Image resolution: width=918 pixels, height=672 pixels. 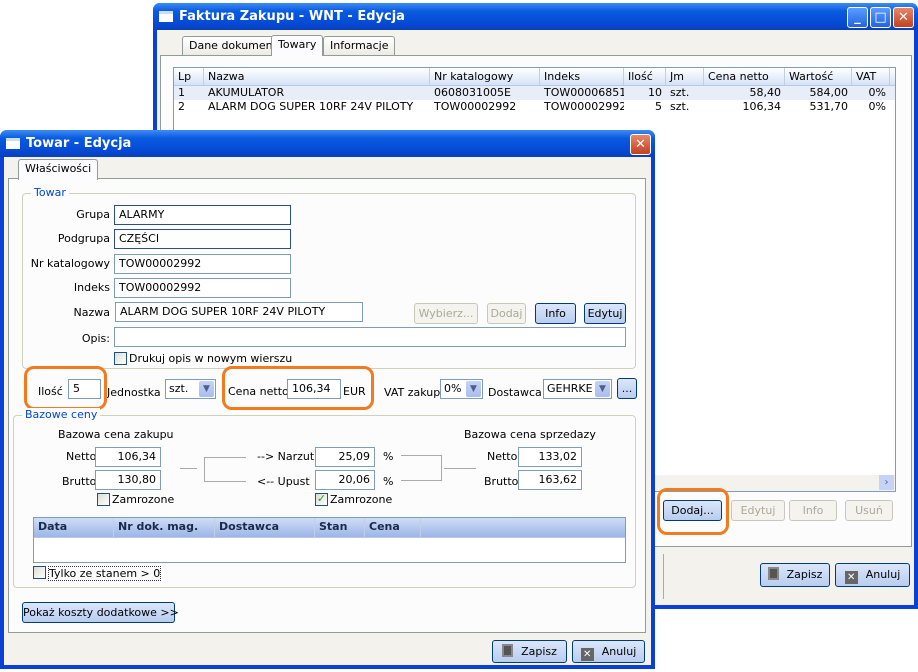 What do you see at coordinates (345, 457) in the screenshot?
I see `narzut-field: 25,09` at bounding box center [345, 457].